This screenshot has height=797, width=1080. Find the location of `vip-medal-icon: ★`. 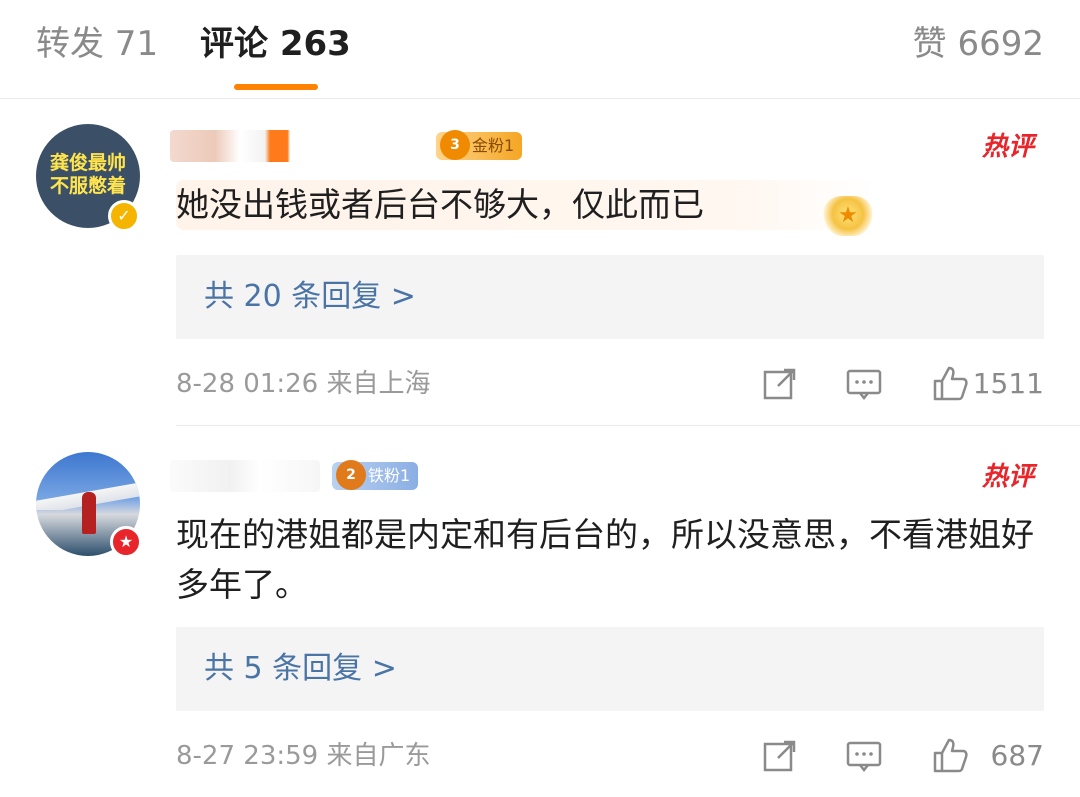

vip-medal-icon: ★ is located at coordinates (848, 216).